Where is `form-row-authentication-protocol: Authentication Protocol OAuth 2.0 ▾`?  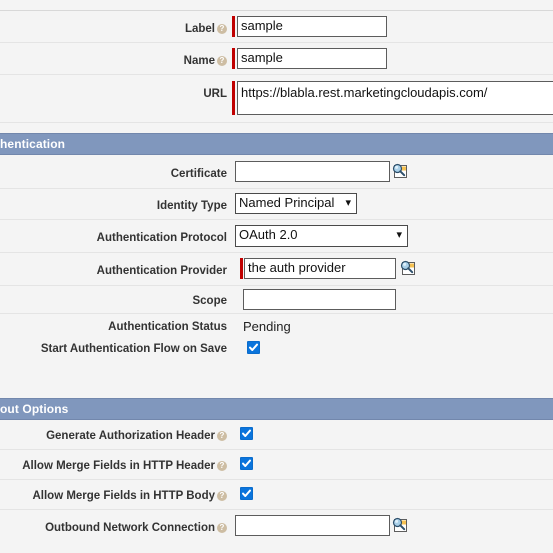 form-row-authentication-protocol: Authentication Protocol OAuth 2.0 ▾ is located at coordinates (276, 236).